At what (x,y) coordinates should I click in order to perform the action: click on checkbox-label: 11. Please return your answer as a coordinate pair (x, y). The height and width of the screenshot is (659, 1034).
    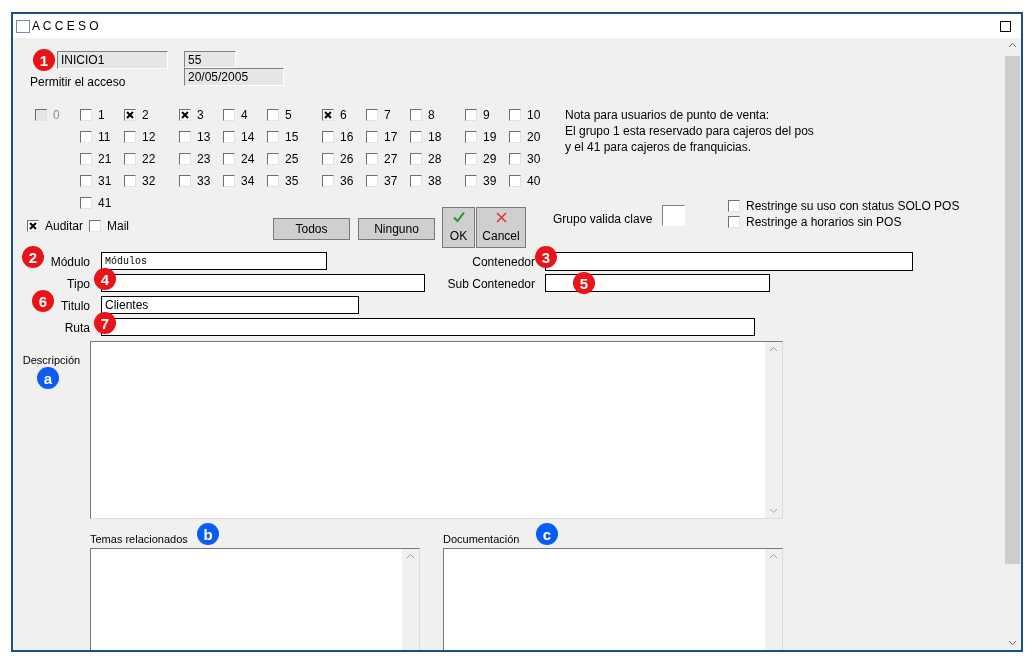
    Looking at the image, I should click on (104, 137).